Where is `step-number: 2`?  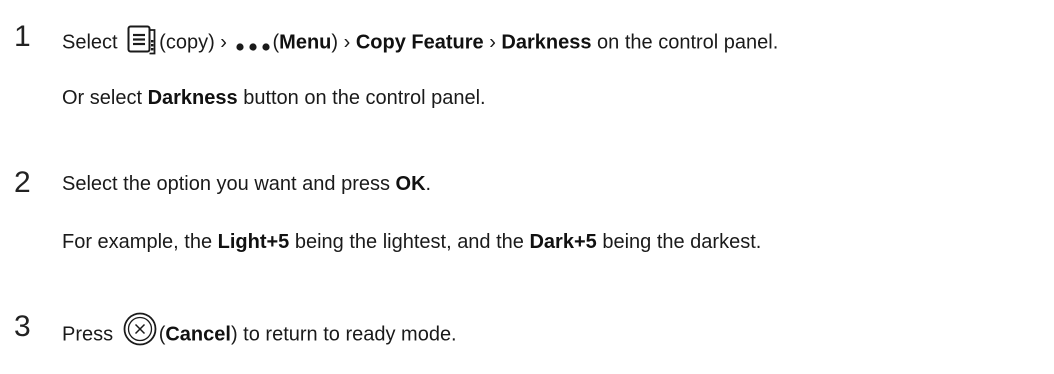
step-number: 2 is located at coordinates (22, 182).